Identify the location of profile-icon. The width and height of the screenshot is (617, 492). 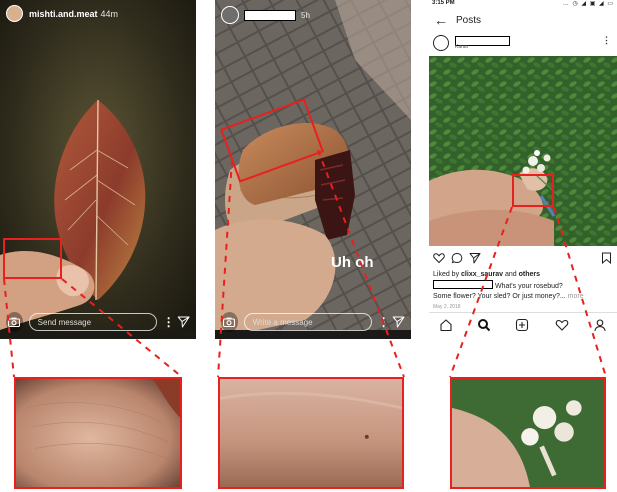
(600, 325).